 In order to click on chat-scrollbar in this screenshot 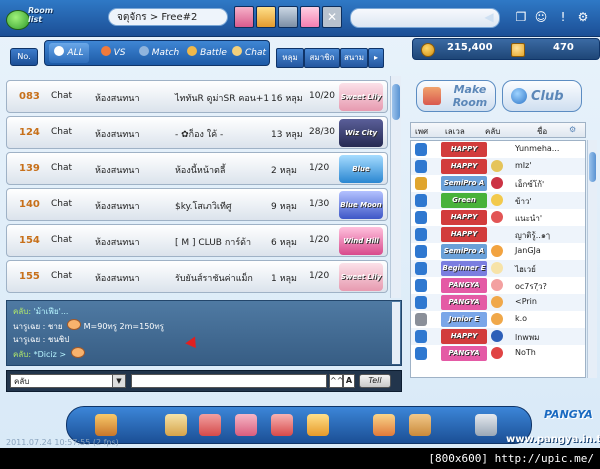, I will do `click(396, 333)`.